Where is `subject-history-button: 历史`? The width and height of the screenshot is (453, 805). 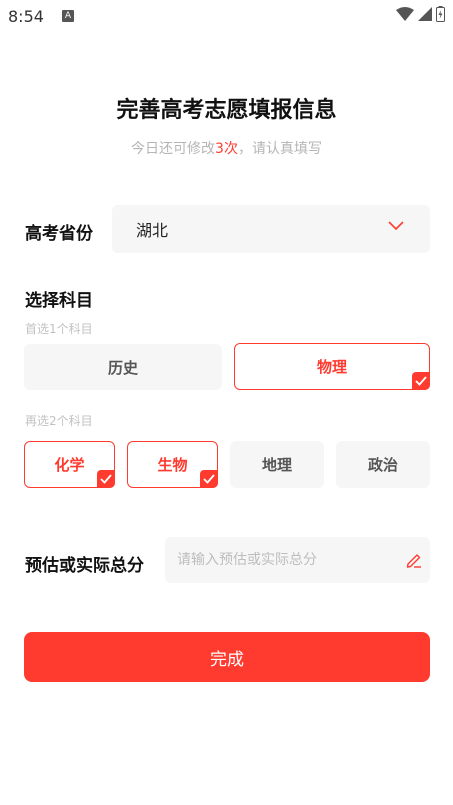
subject-history-button: 历史 is located at coordinates (123, 367).